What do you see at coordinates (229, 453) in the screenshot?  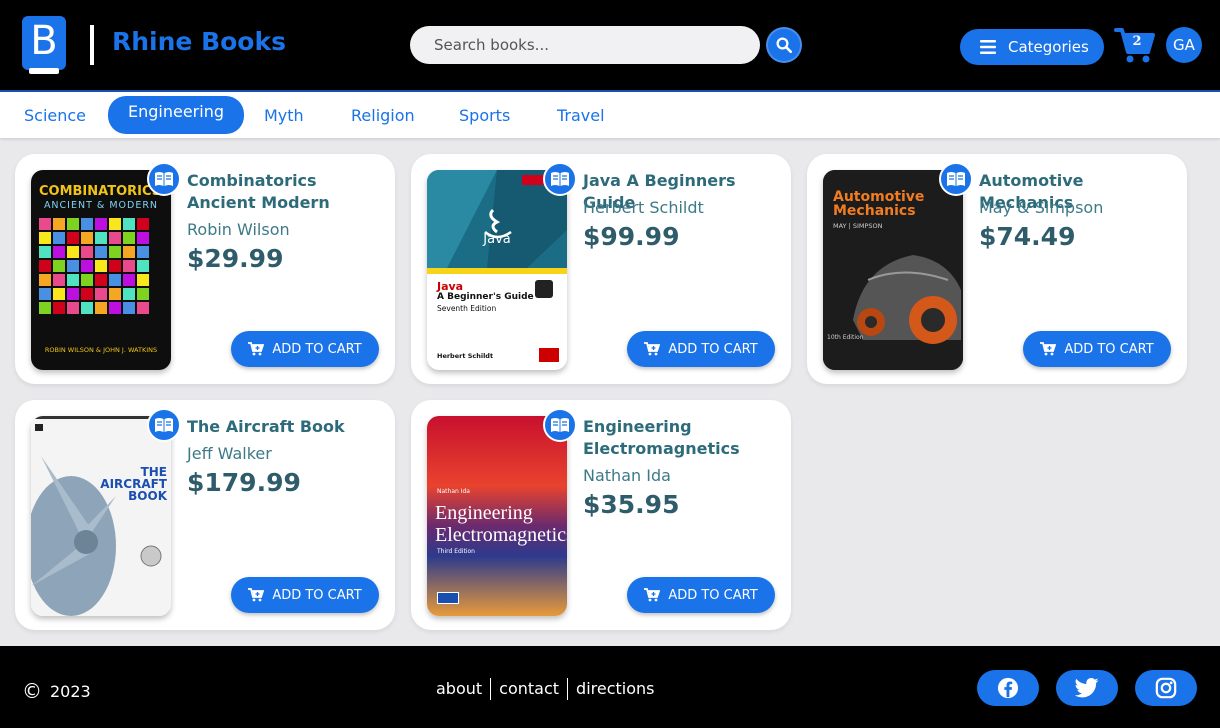 I see `book-author: Jeff Walker` at bounding box center [229, 453].